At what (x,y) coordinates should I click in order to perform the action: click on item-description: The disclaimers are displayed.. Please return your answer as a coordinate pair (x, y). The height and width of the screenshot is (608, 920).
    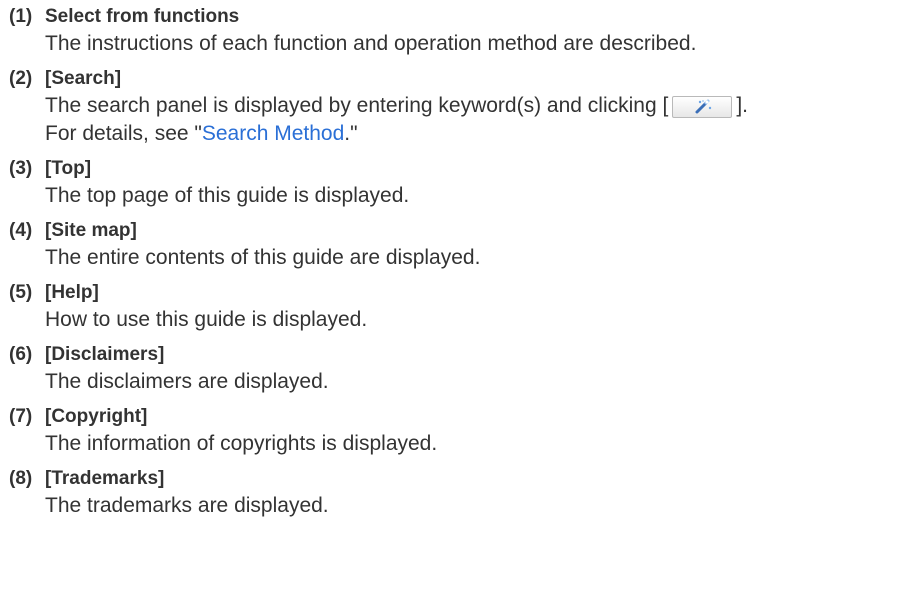
    Looking at the image, I should click on (187, 381).